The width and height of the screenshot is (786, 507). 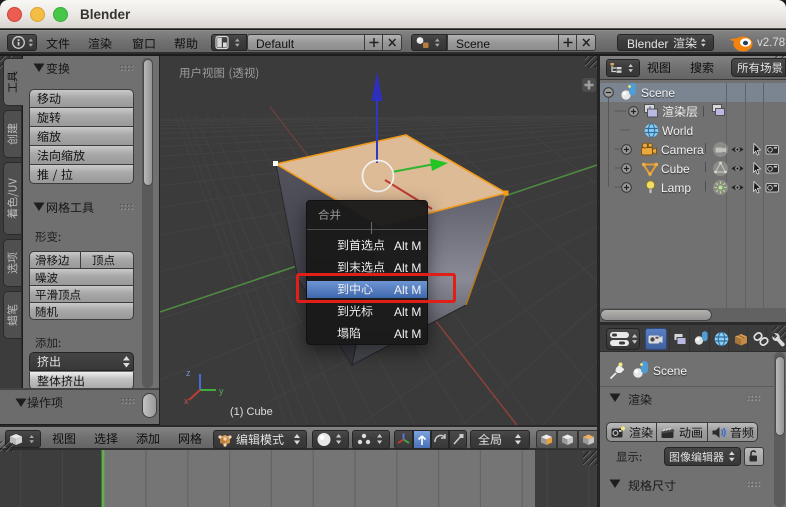 What do you see at coordinates (186, 401) in the screenshot?
I see `svg-text: x` at bounding box center [186, 401].